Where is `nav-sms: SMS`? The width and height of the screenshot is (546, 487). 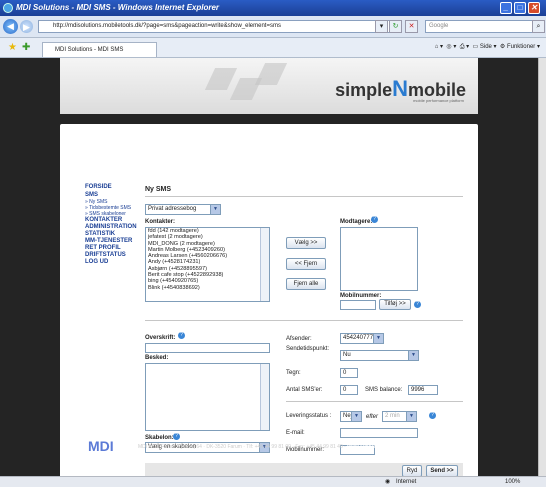
nav-sms: SMS is located at coordinates (91, 195).